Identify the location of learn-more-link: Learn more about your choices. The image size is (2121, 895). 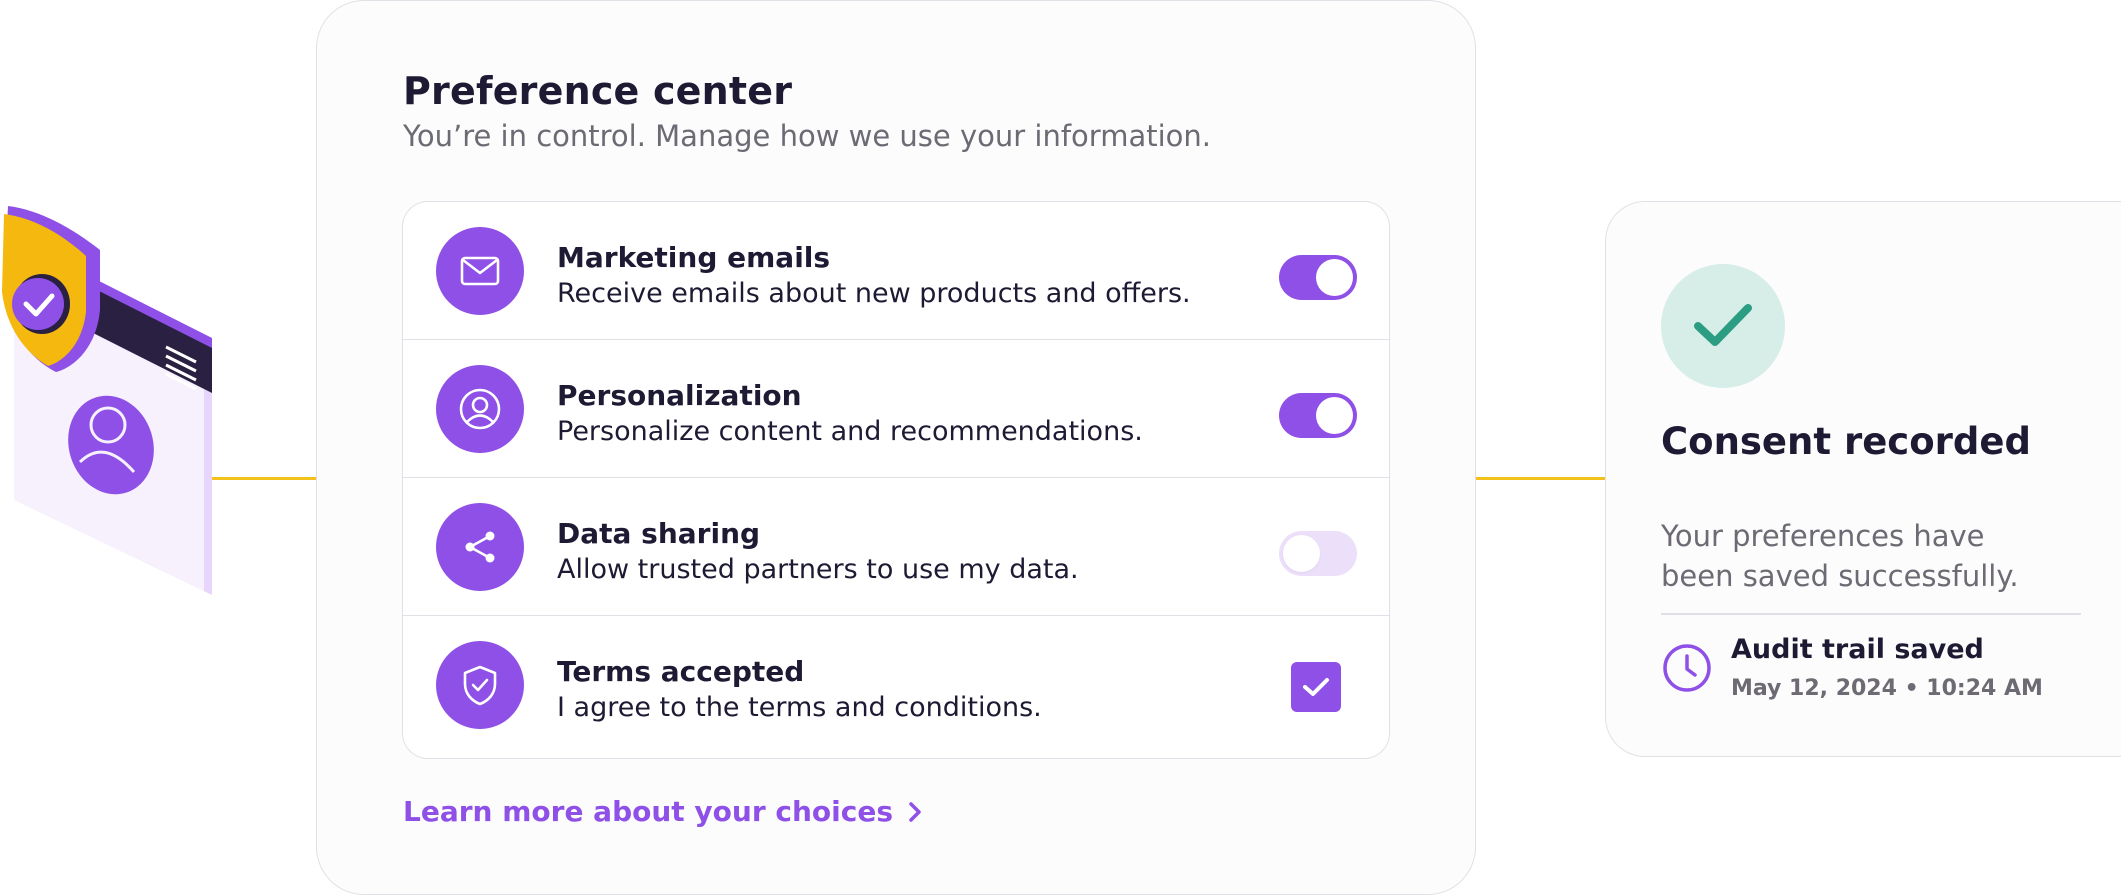
(663, 811).